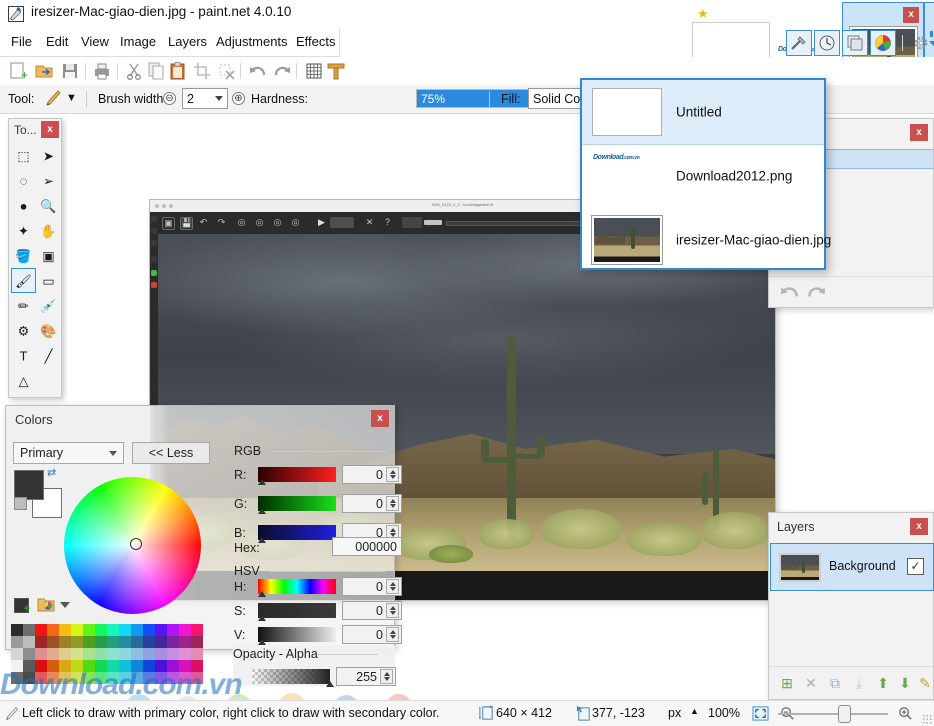 Image resolution: width=934 pixels, height=726 pixels. Describe the element at coordinates (297, 634) in the screenshot. I see `channel-value-gradient` at that location.